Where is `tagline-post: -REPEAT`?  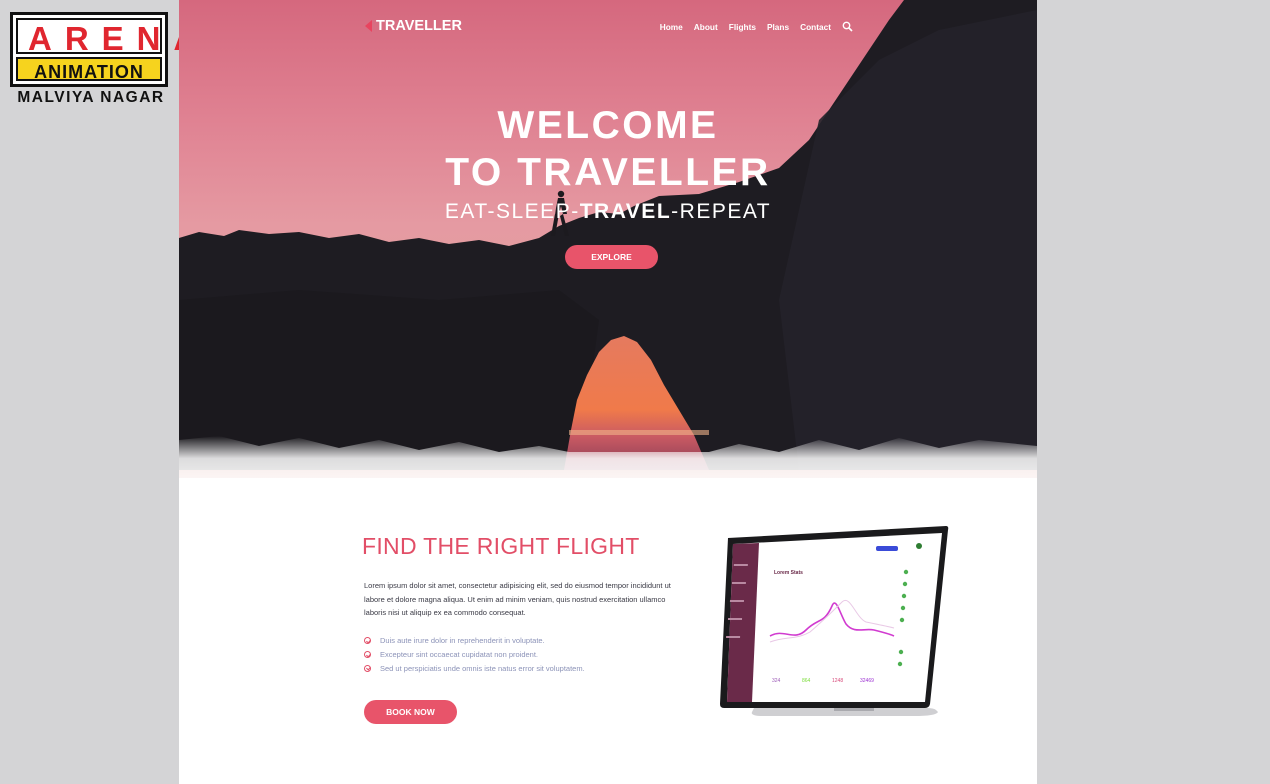
tagline-post: -REPEAT is located at coordinates (721, 211).